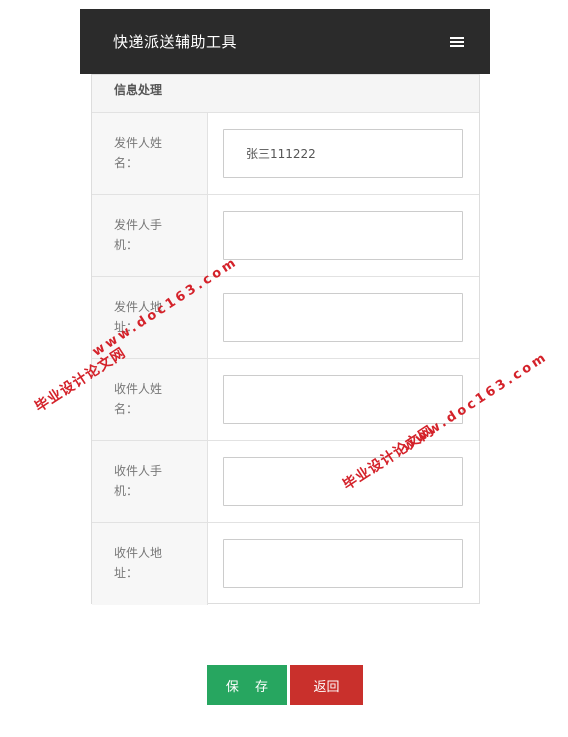 The width and height of the screenshot is (568, 737). What do you see at coordinates (285, 94) in the screenshot?
I see `panel-heading: 信息处理` at bounding box center [285, 94].